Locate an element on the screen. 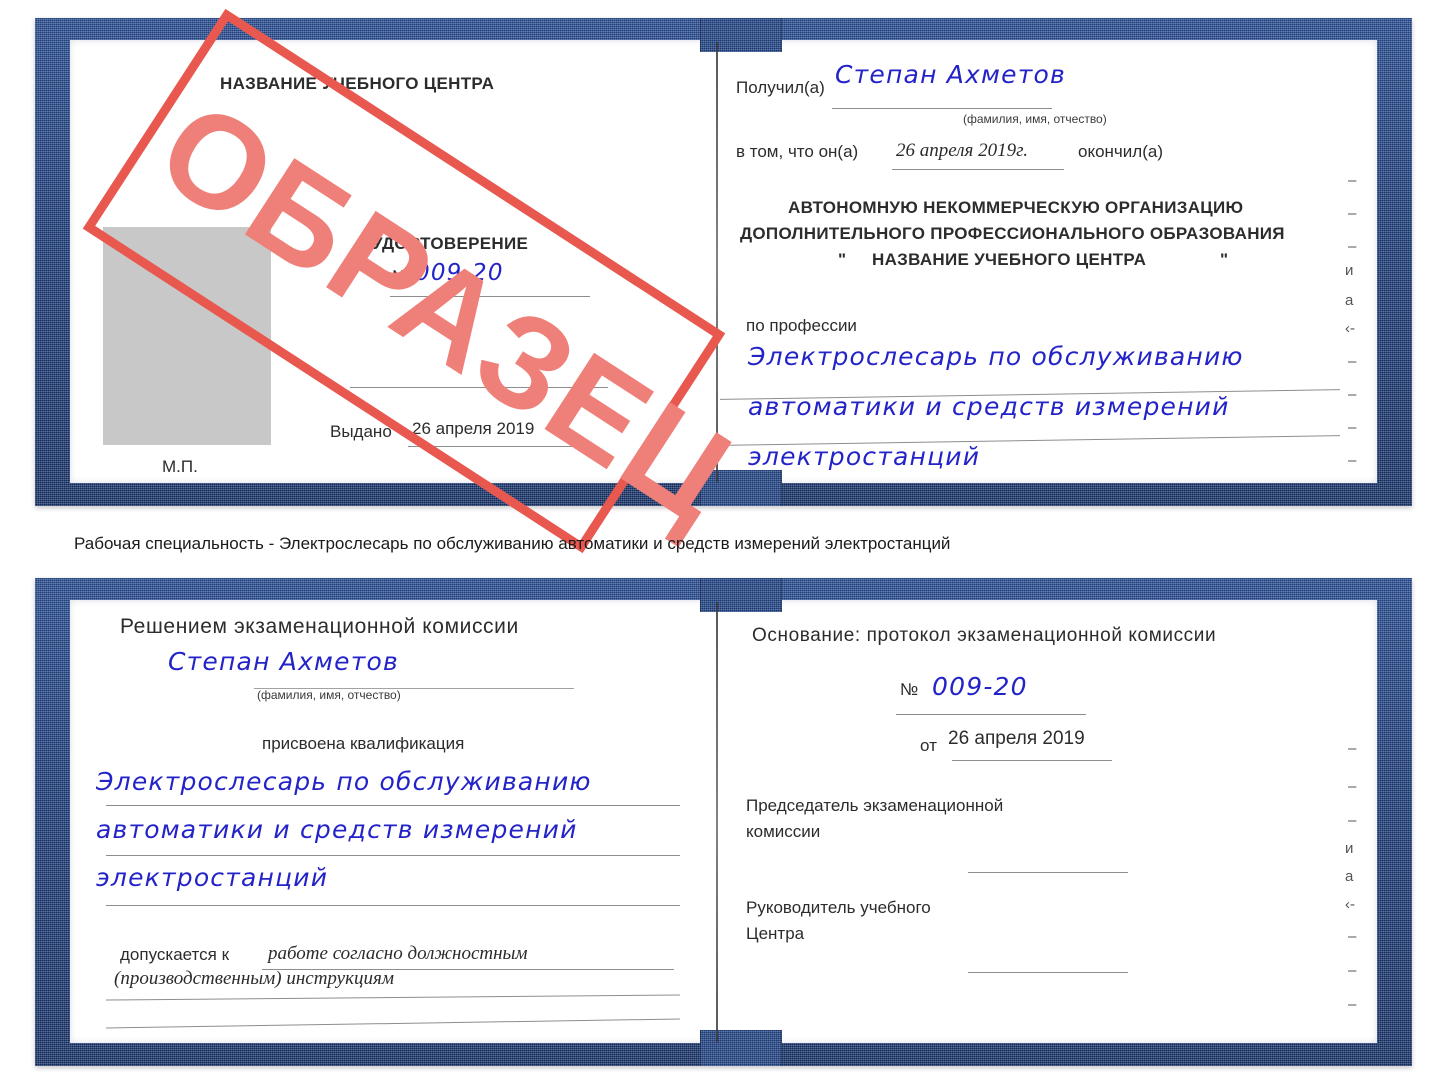  finished-label: окончил(а) is located at coordinates (1120, 151).